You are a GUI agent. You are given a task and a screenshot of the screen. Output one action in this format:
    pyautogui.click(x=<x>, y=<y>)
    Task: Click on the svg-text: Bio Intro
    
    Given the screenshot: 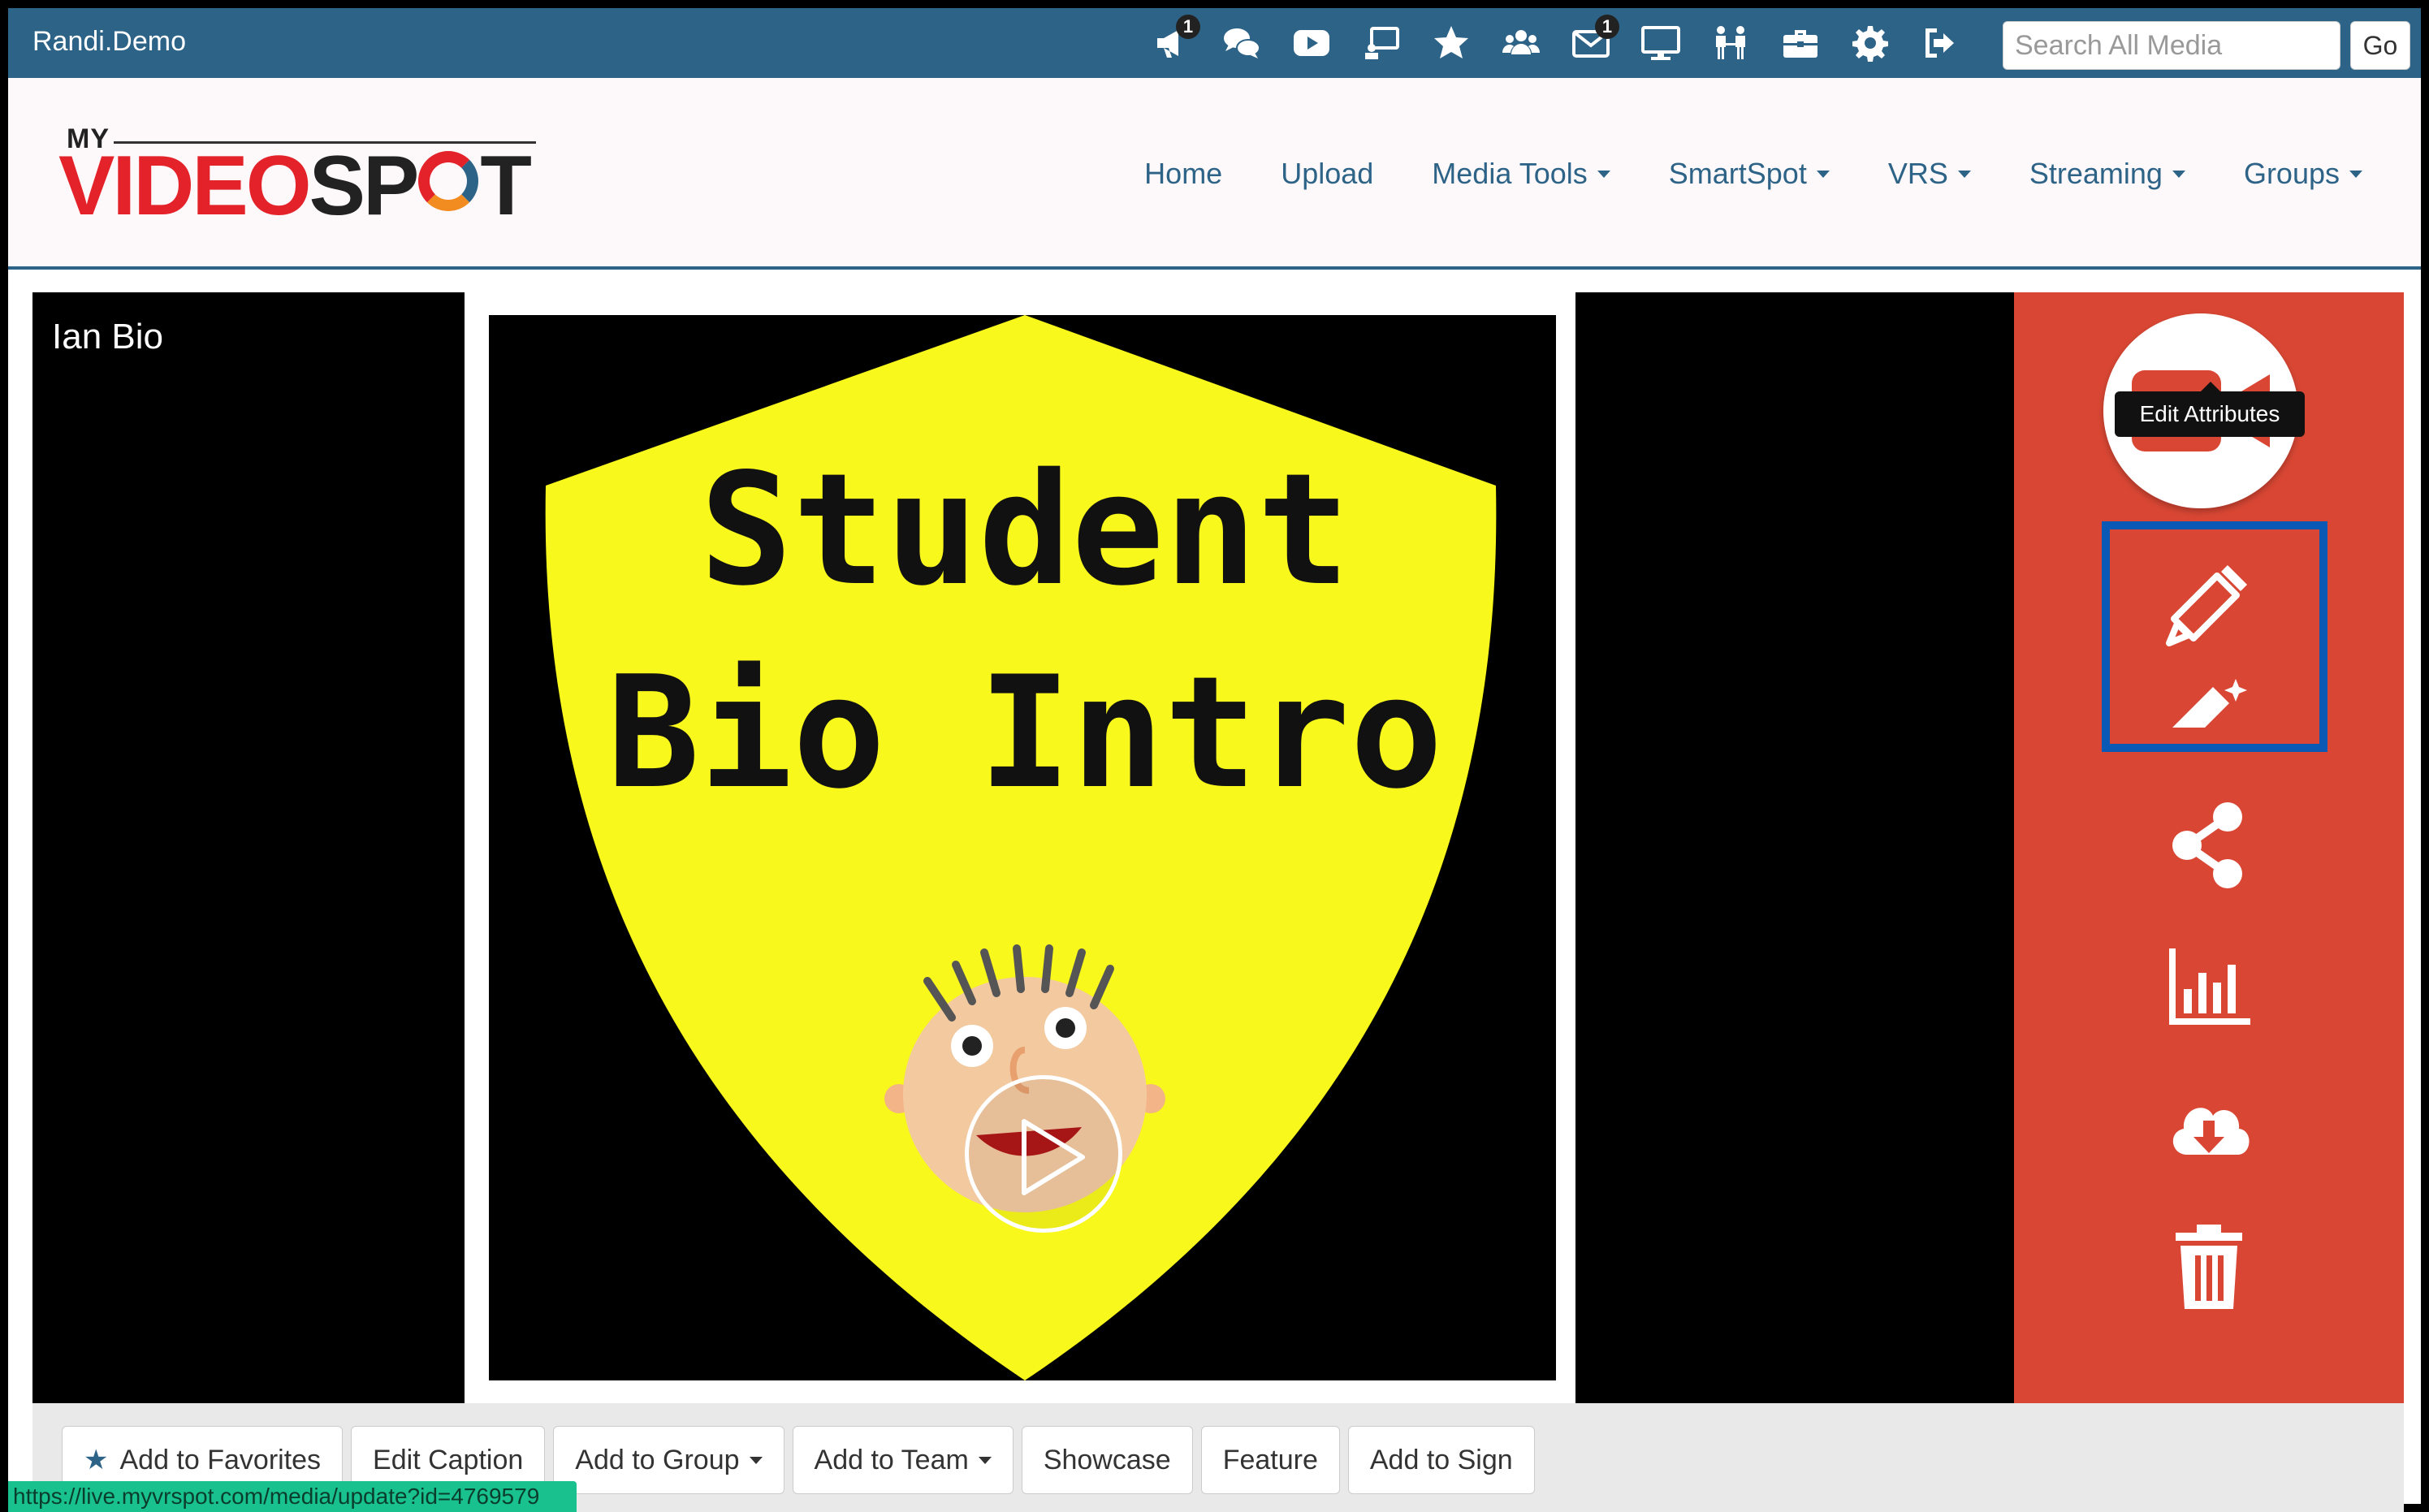 What is the action you would take?
    pyautogui.click(x=1025, y=733)
    